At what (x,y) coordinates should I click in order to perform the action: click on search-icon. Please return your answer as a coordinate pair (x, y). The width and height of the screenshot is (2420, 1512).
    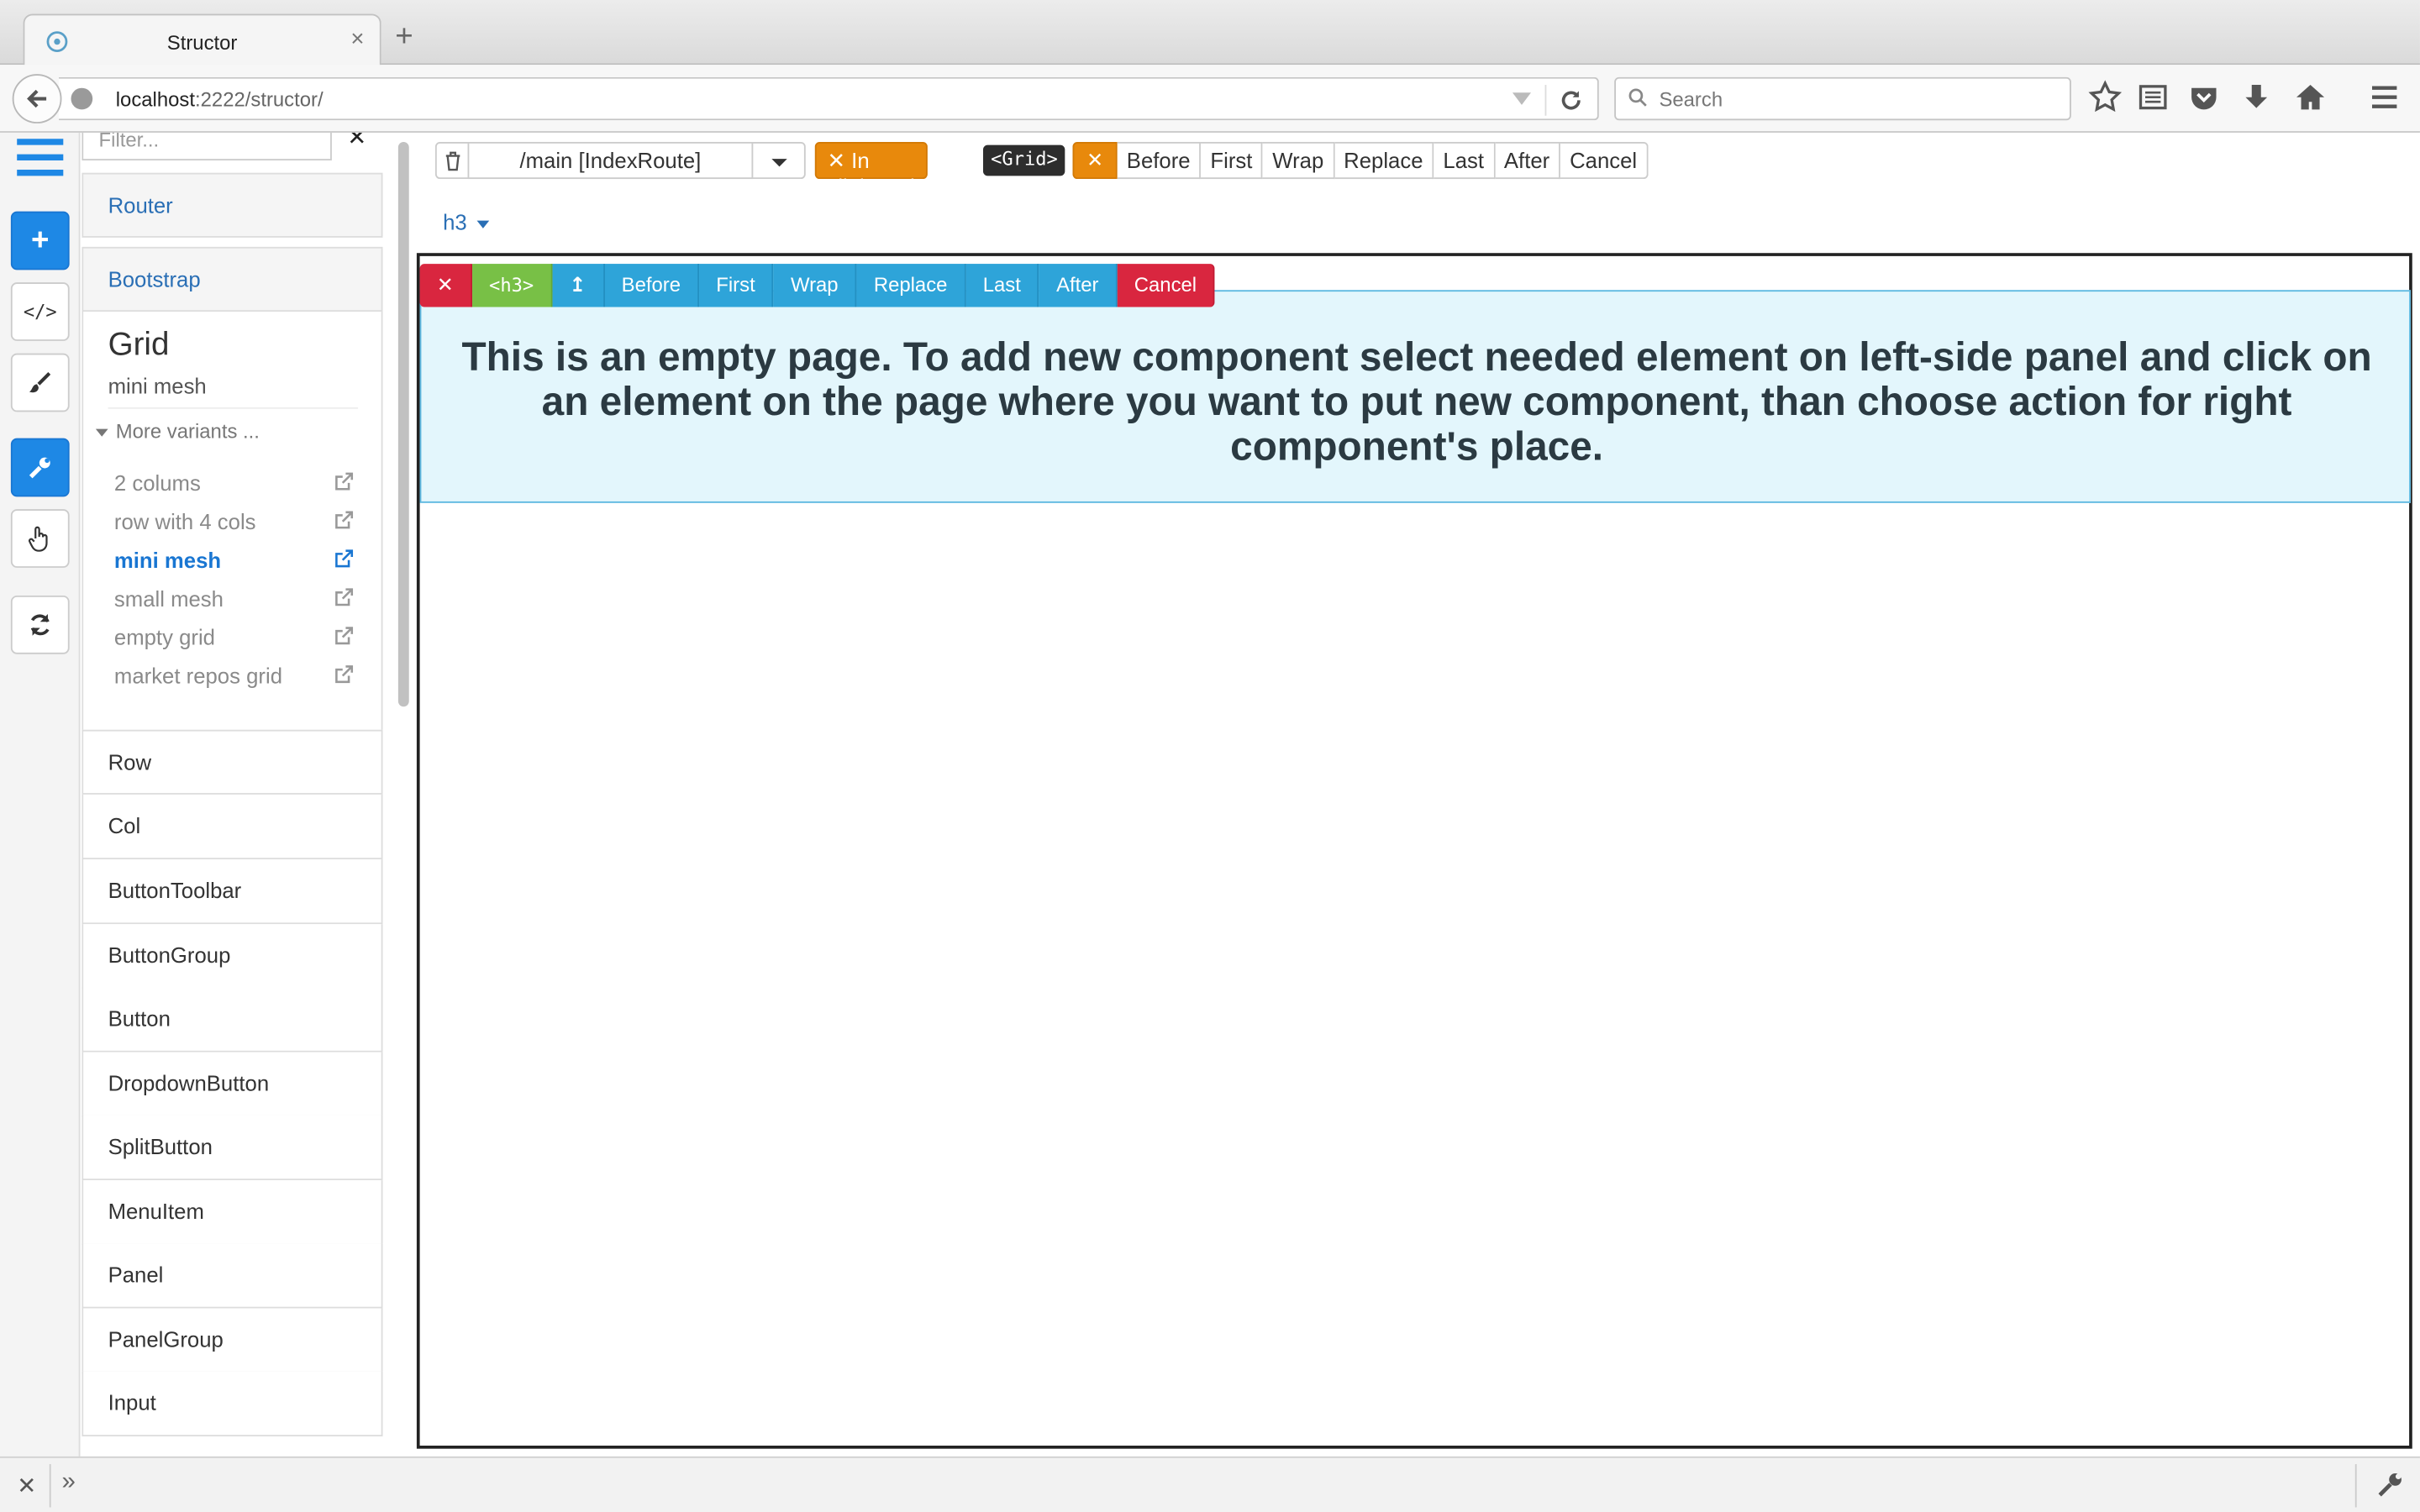
    Looking at the image, I should click on (1637, 97).